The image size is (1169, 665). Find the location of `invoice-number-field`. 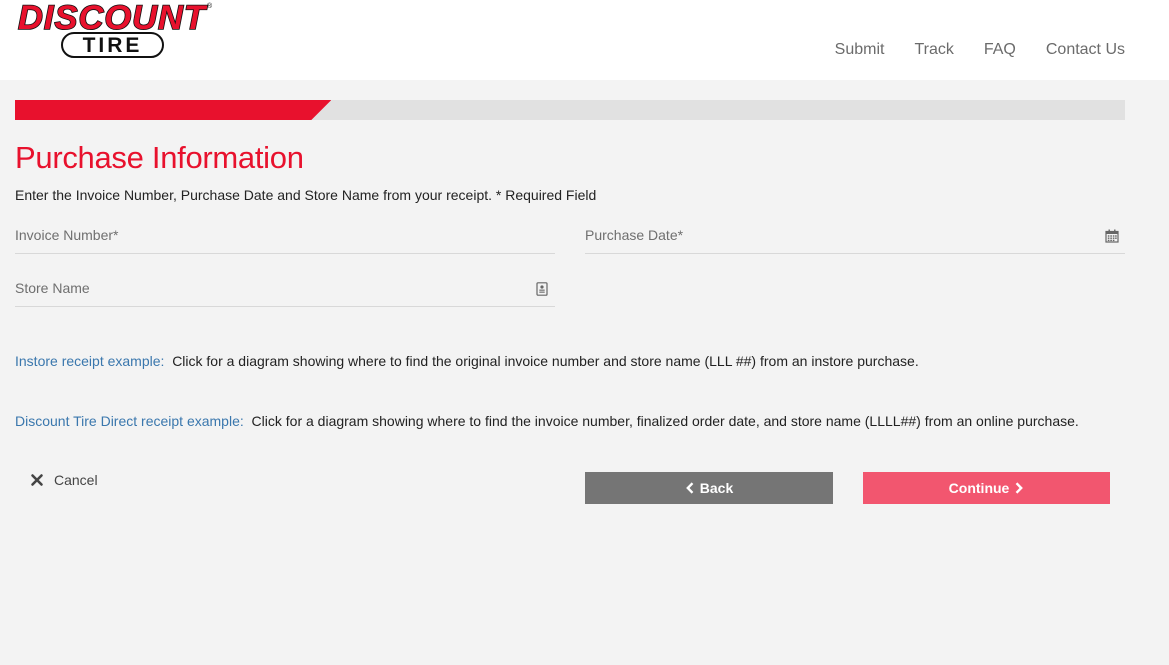

invoice-number-field is located at coordinates (285, 236).